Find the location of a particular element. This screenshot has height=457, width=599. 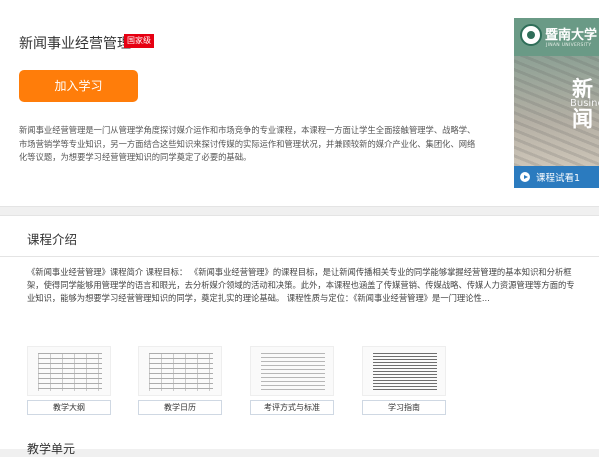

university-emblem-icon is located at coordinates (531, 35).